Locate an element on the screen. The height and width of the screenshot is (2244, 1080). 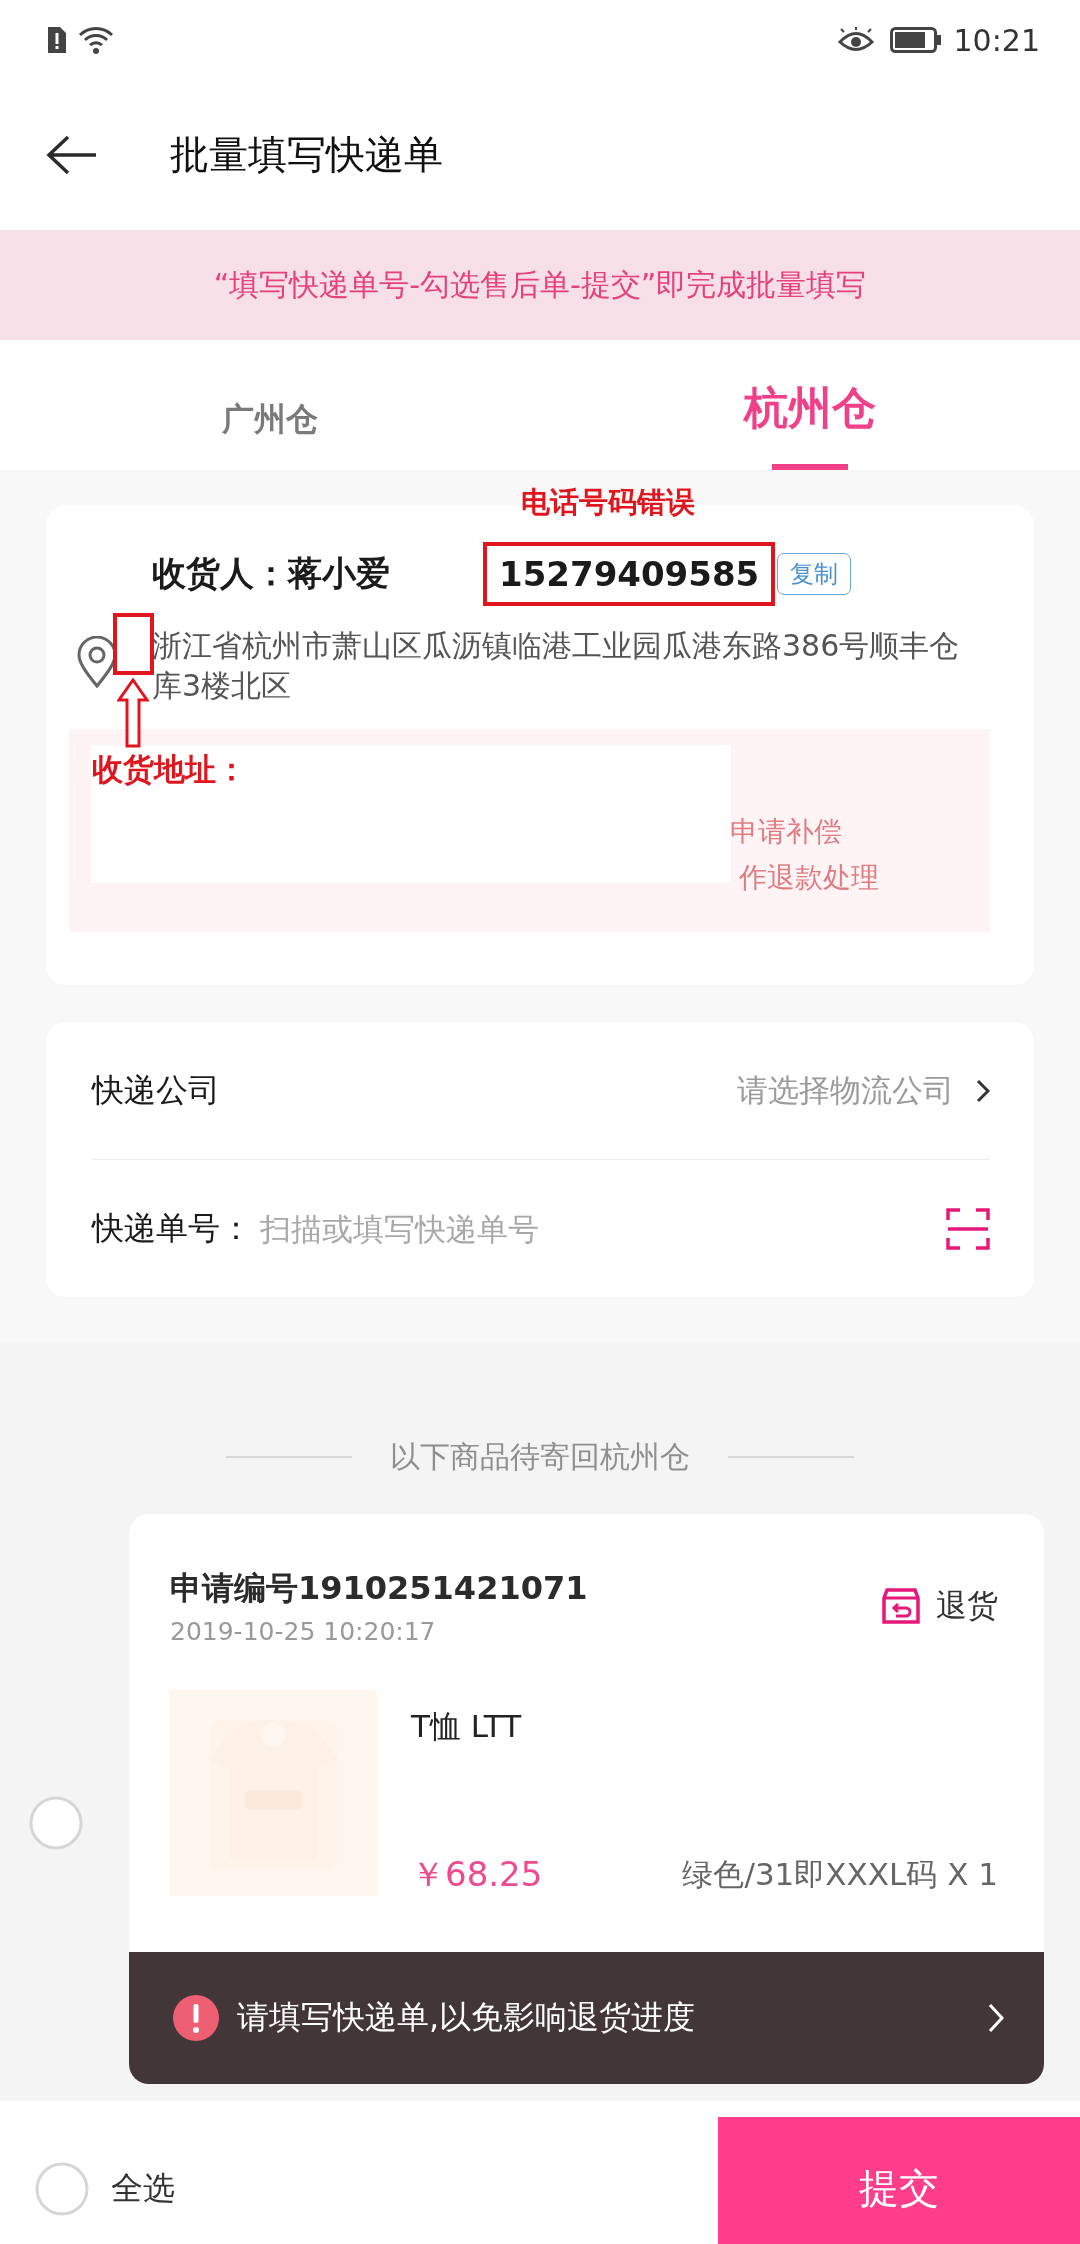
return-type: 退货 is located at coordinates (967, 1605).